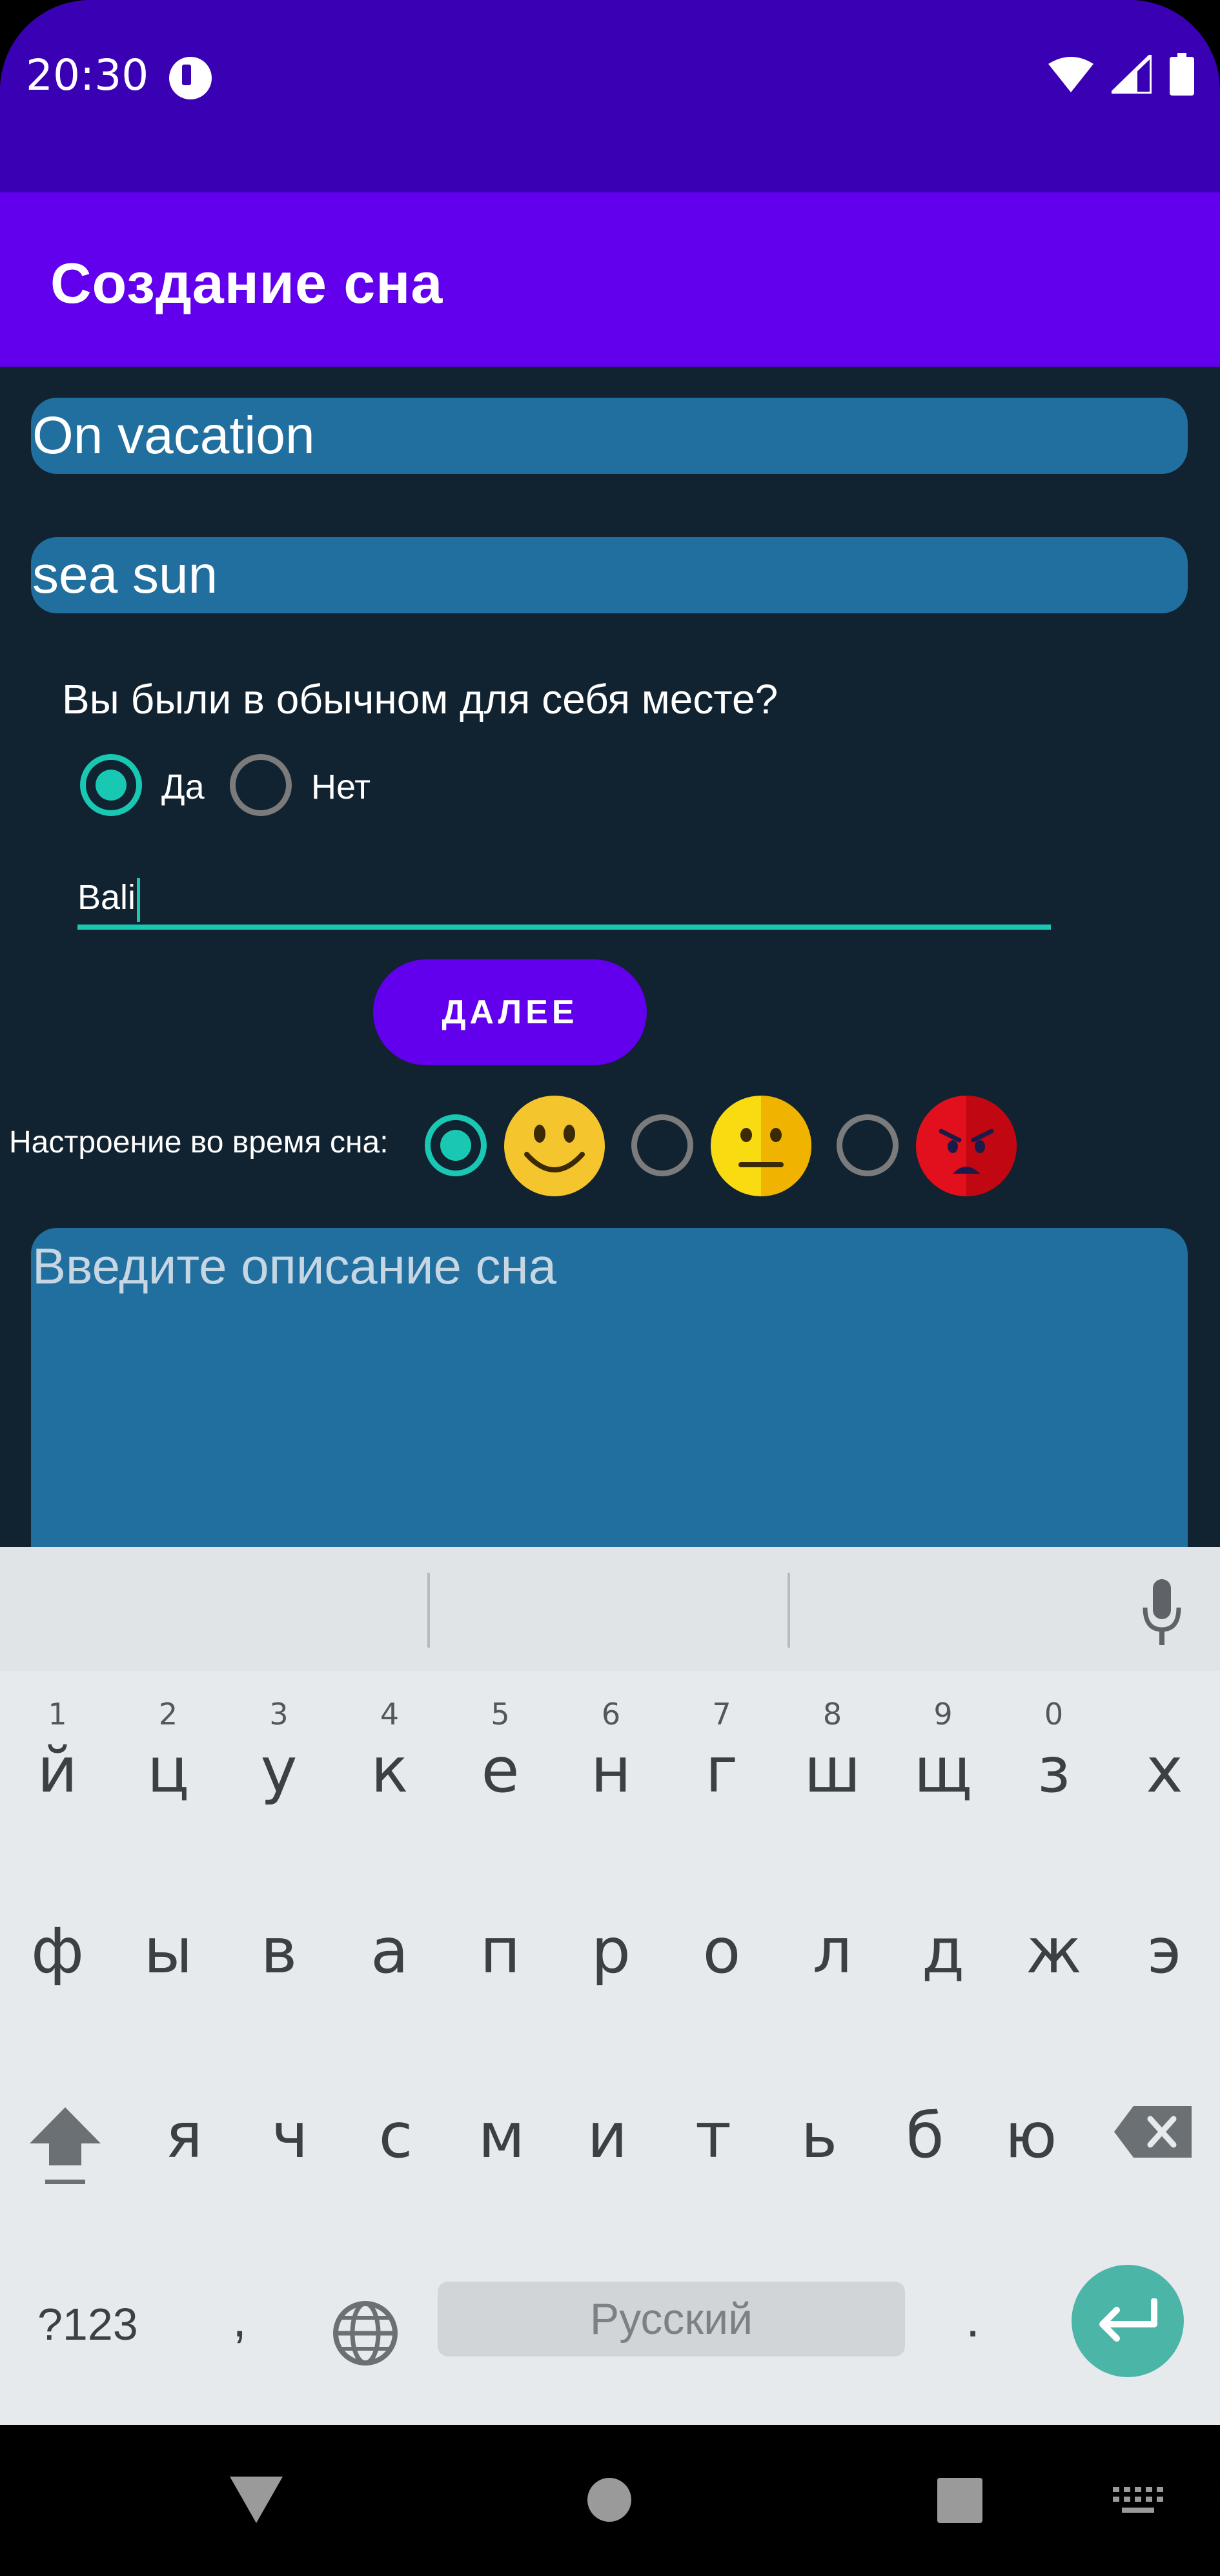  Describe the element at coordinates (832, 1770) in the screenshot. I see `key-label: ш` at that location.